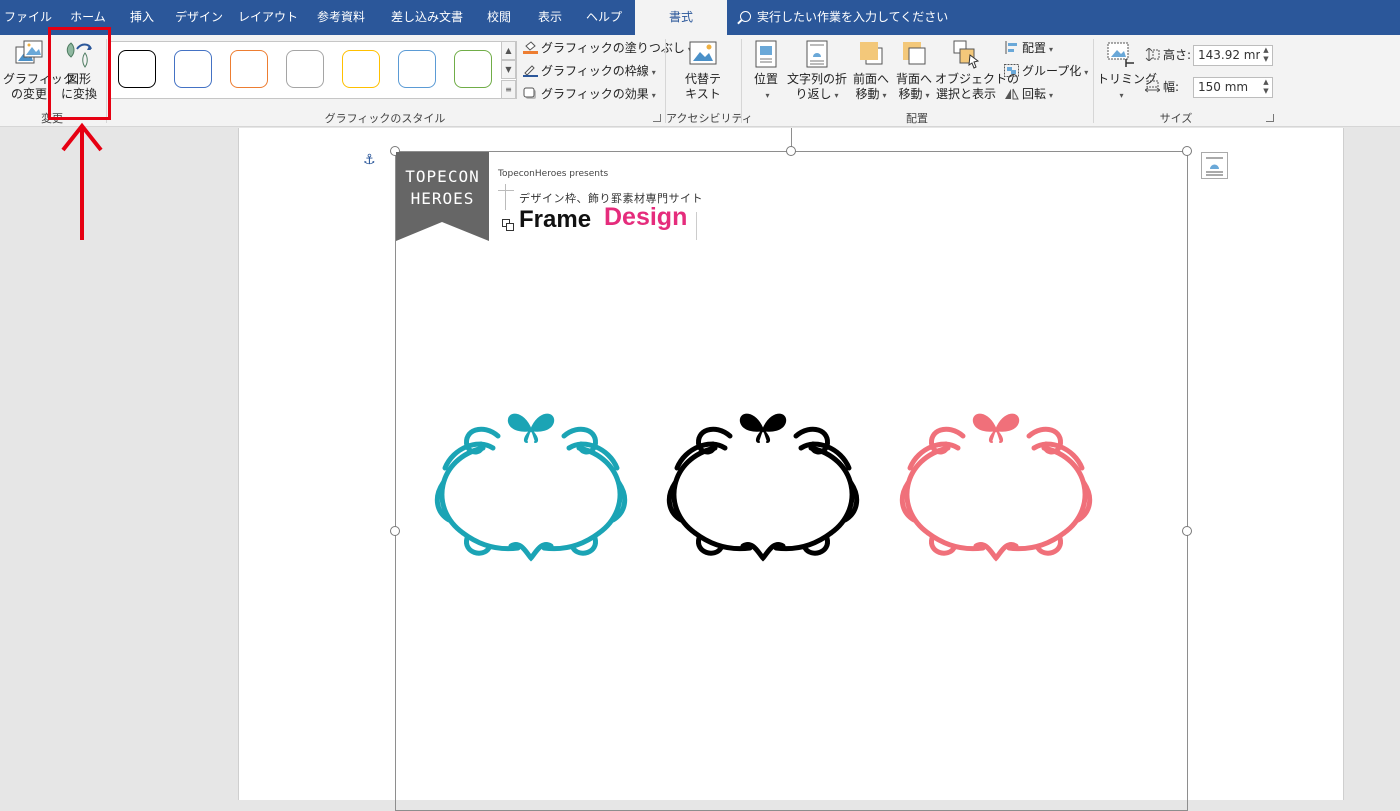 This screenshot has width=1400, height=811. I want to click on title-frame-word: Frame, so click(555, 219).